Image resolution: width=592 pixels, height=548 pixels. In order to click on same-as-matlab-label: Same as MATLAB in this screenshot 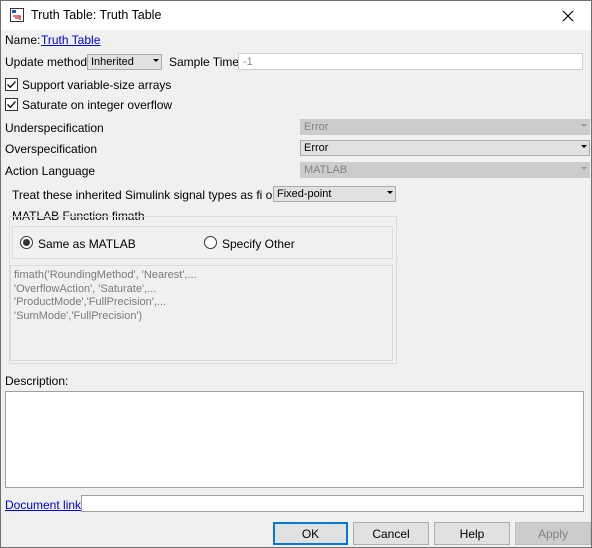, I will do `click(87, 244)`.